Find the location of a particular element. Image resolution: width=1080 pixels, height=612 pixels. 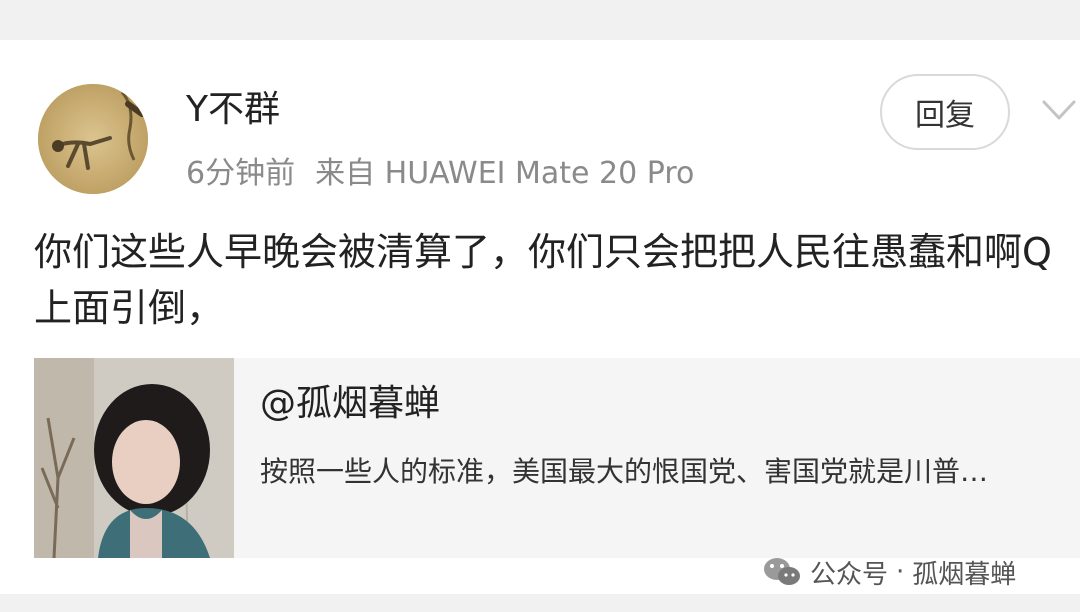

watermark: 公众号 · 孤烟暮蝉 is located at coordinates (889, 572).